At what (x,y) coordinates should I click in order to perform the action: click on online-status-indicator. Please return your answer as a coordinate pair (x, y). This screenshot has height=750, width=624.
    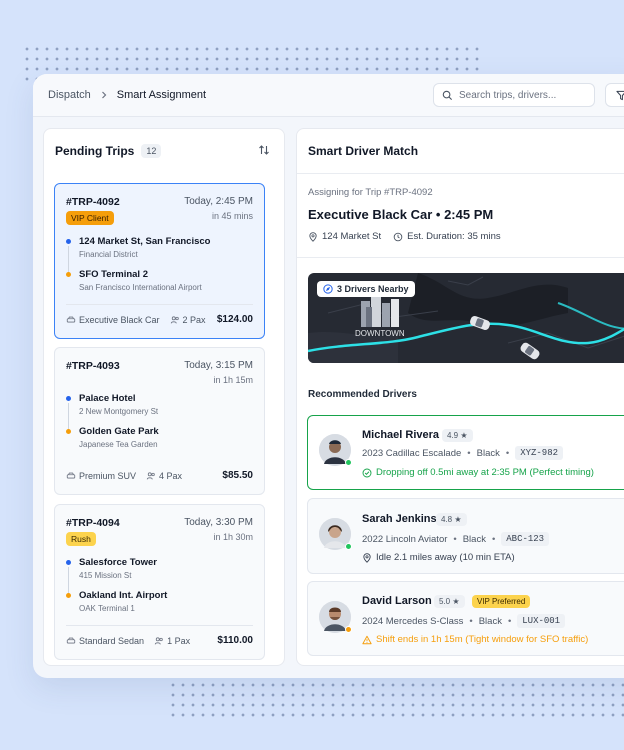
    Looking at the image, I should click on (348, 546).